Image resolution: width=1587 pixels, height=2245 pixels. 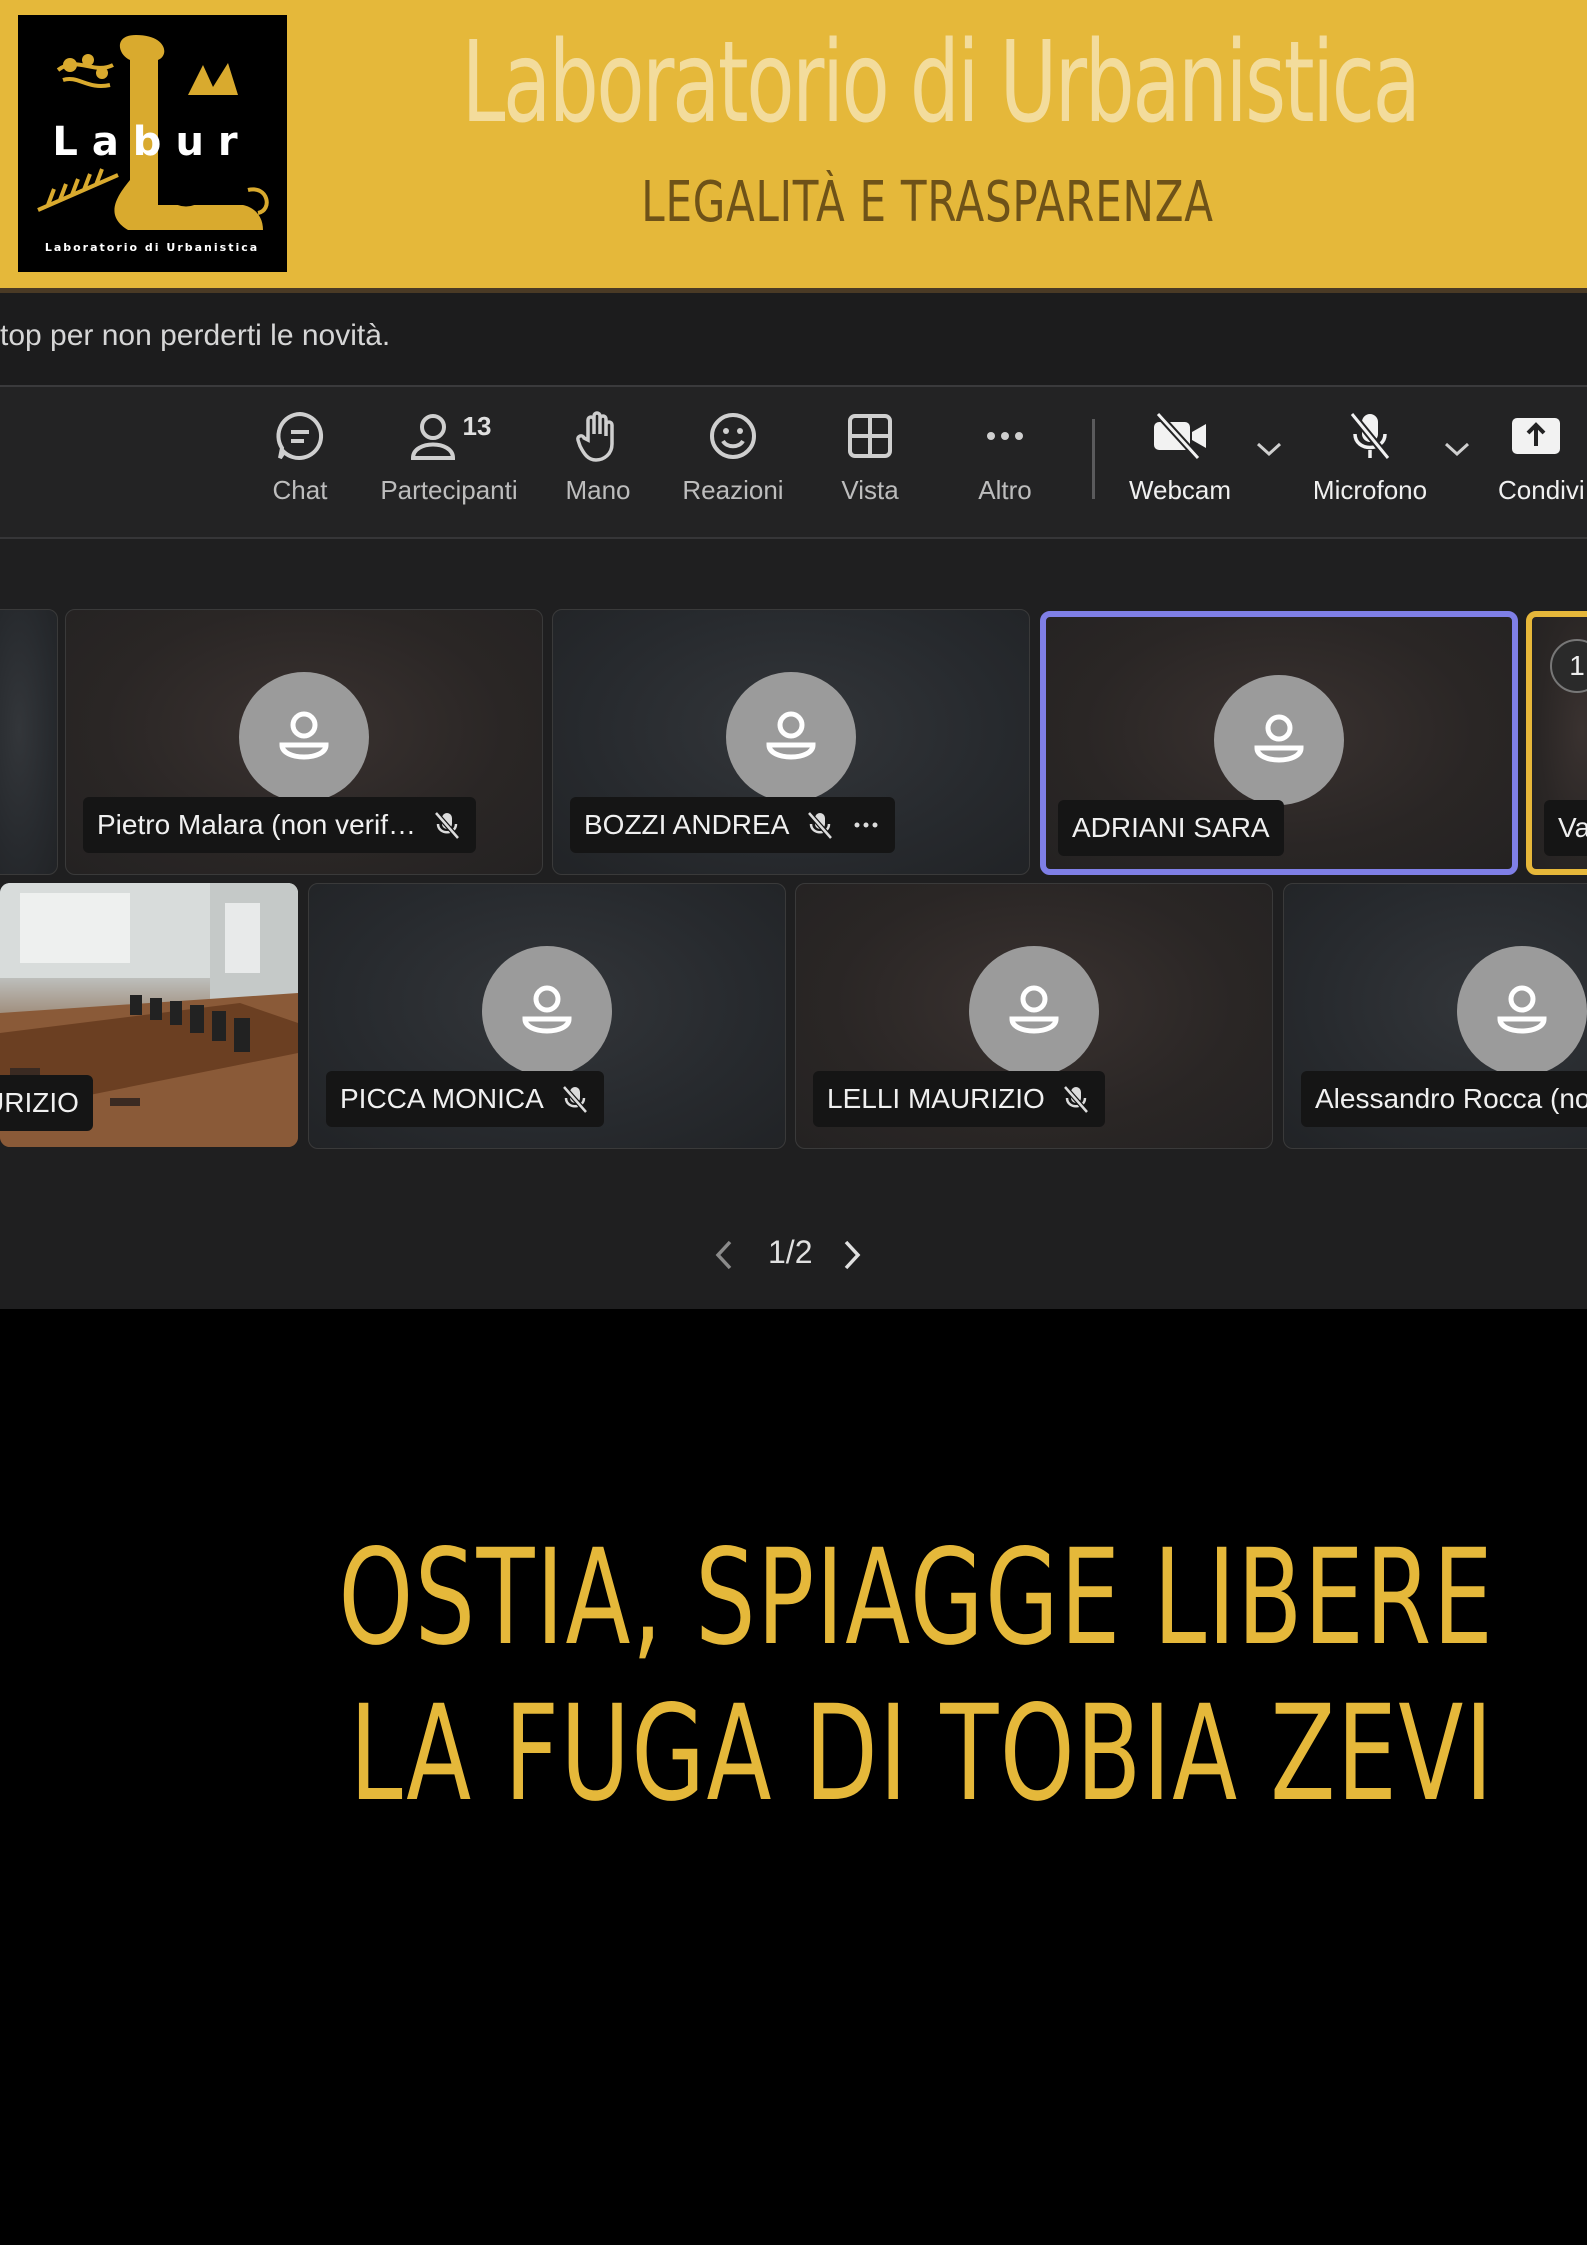 I want to click on microphone-button: Microfono, so click(x=1370, y=455).